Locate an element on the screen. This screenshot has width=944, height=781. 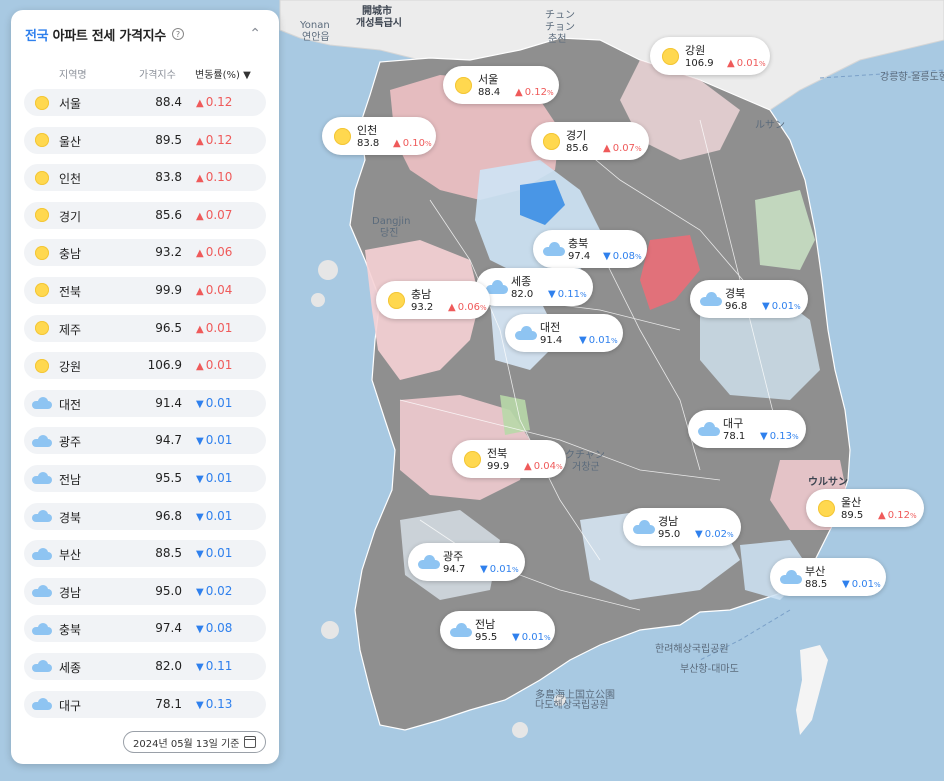
map-label-yonan: Yonan is located at coordinates (314, 25).